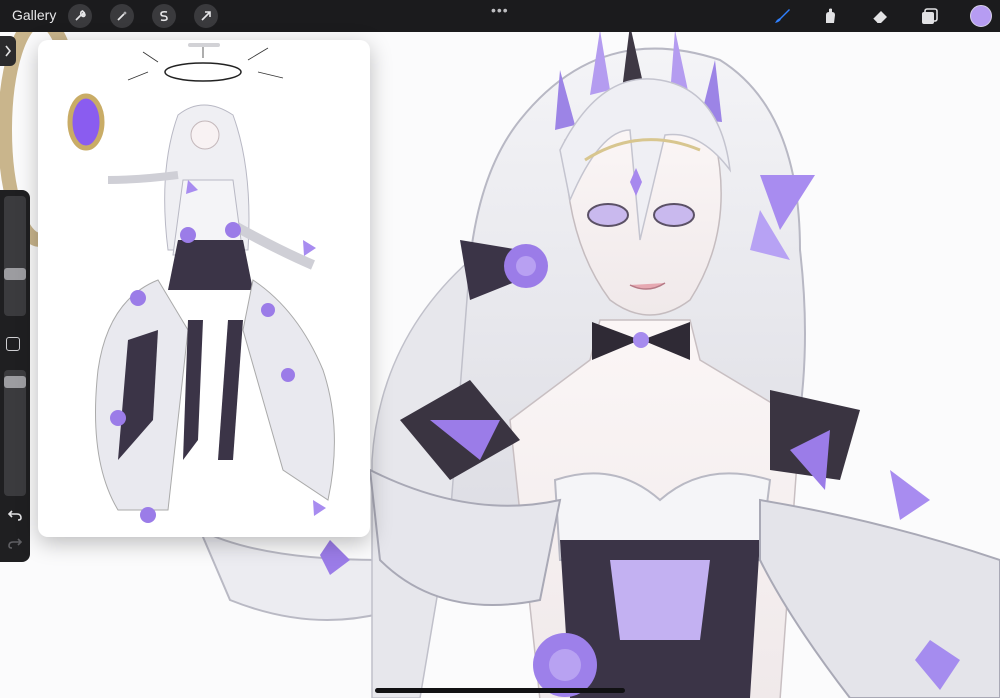 Image resolution: width=1000 pixels, height=698 pixels. I want to click on left-sidebar, so click(15, 376).